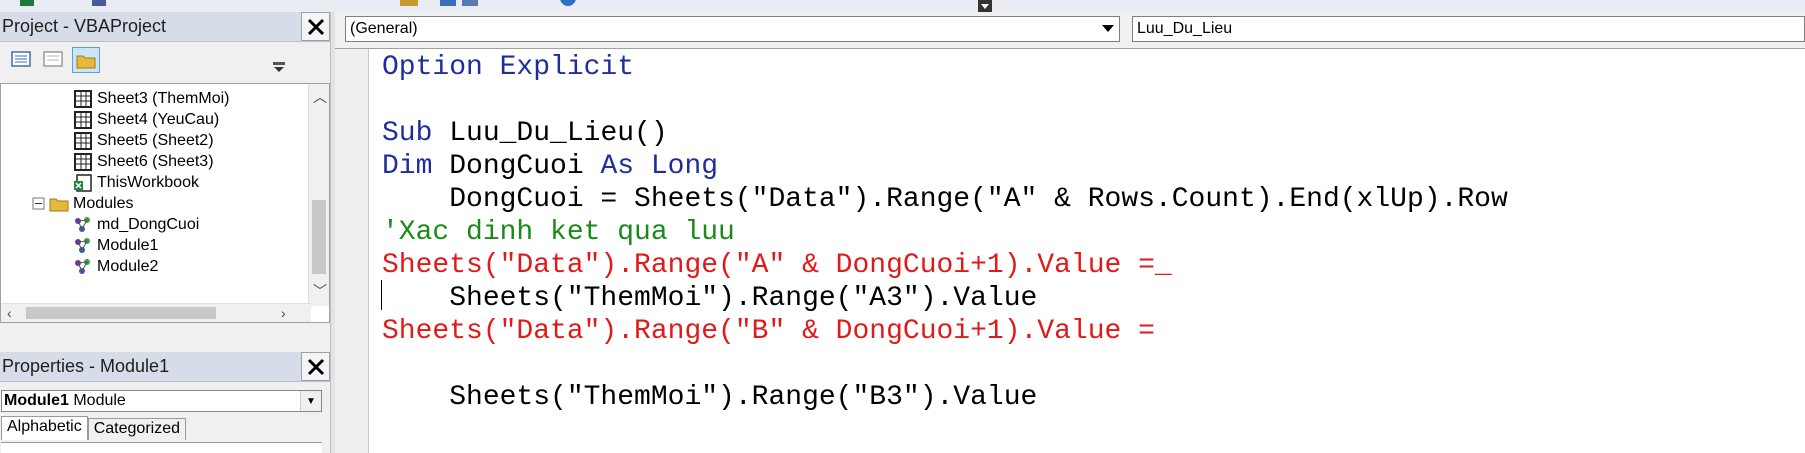  Describe the element at coordinates (409, 3) in the screenshot. I see `toolbox-icon` at that location.